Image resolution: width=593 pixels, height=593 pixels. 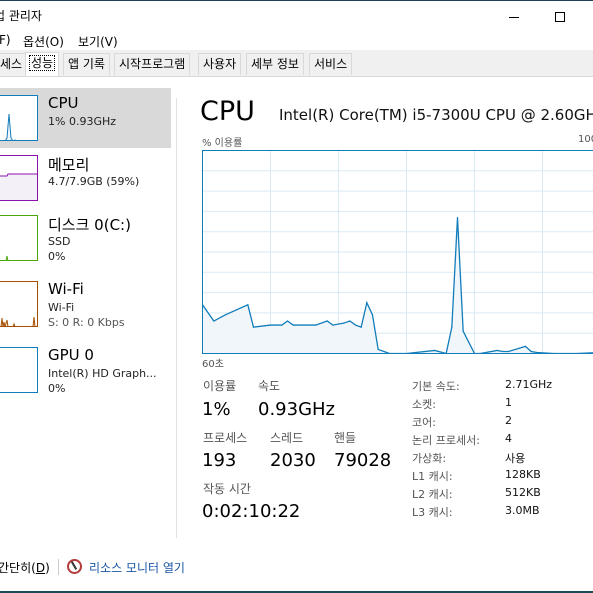 I want to click on sidebar-gpu-name: GPU 0, so click(x=71, y=355).